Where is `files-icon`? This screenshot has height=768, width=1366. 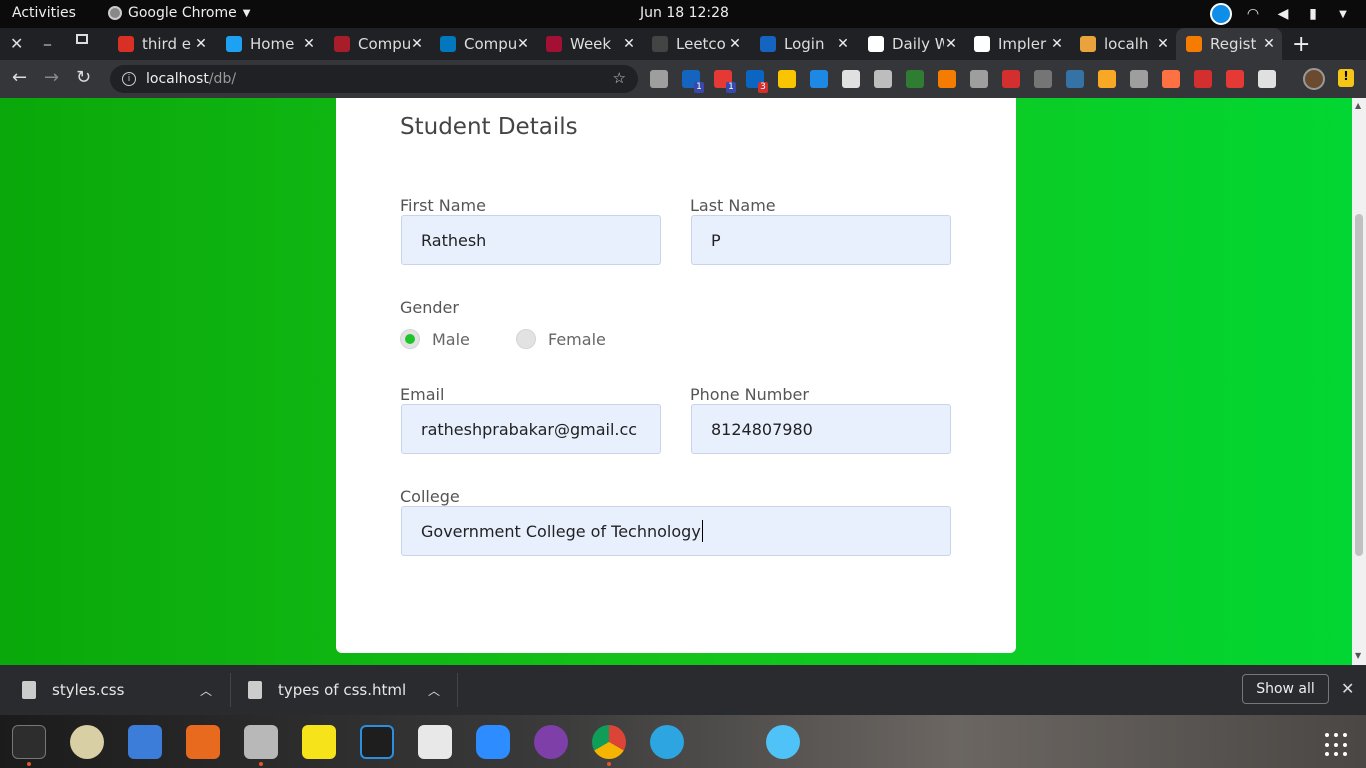 files-icon is located at coordinates (261, 742).